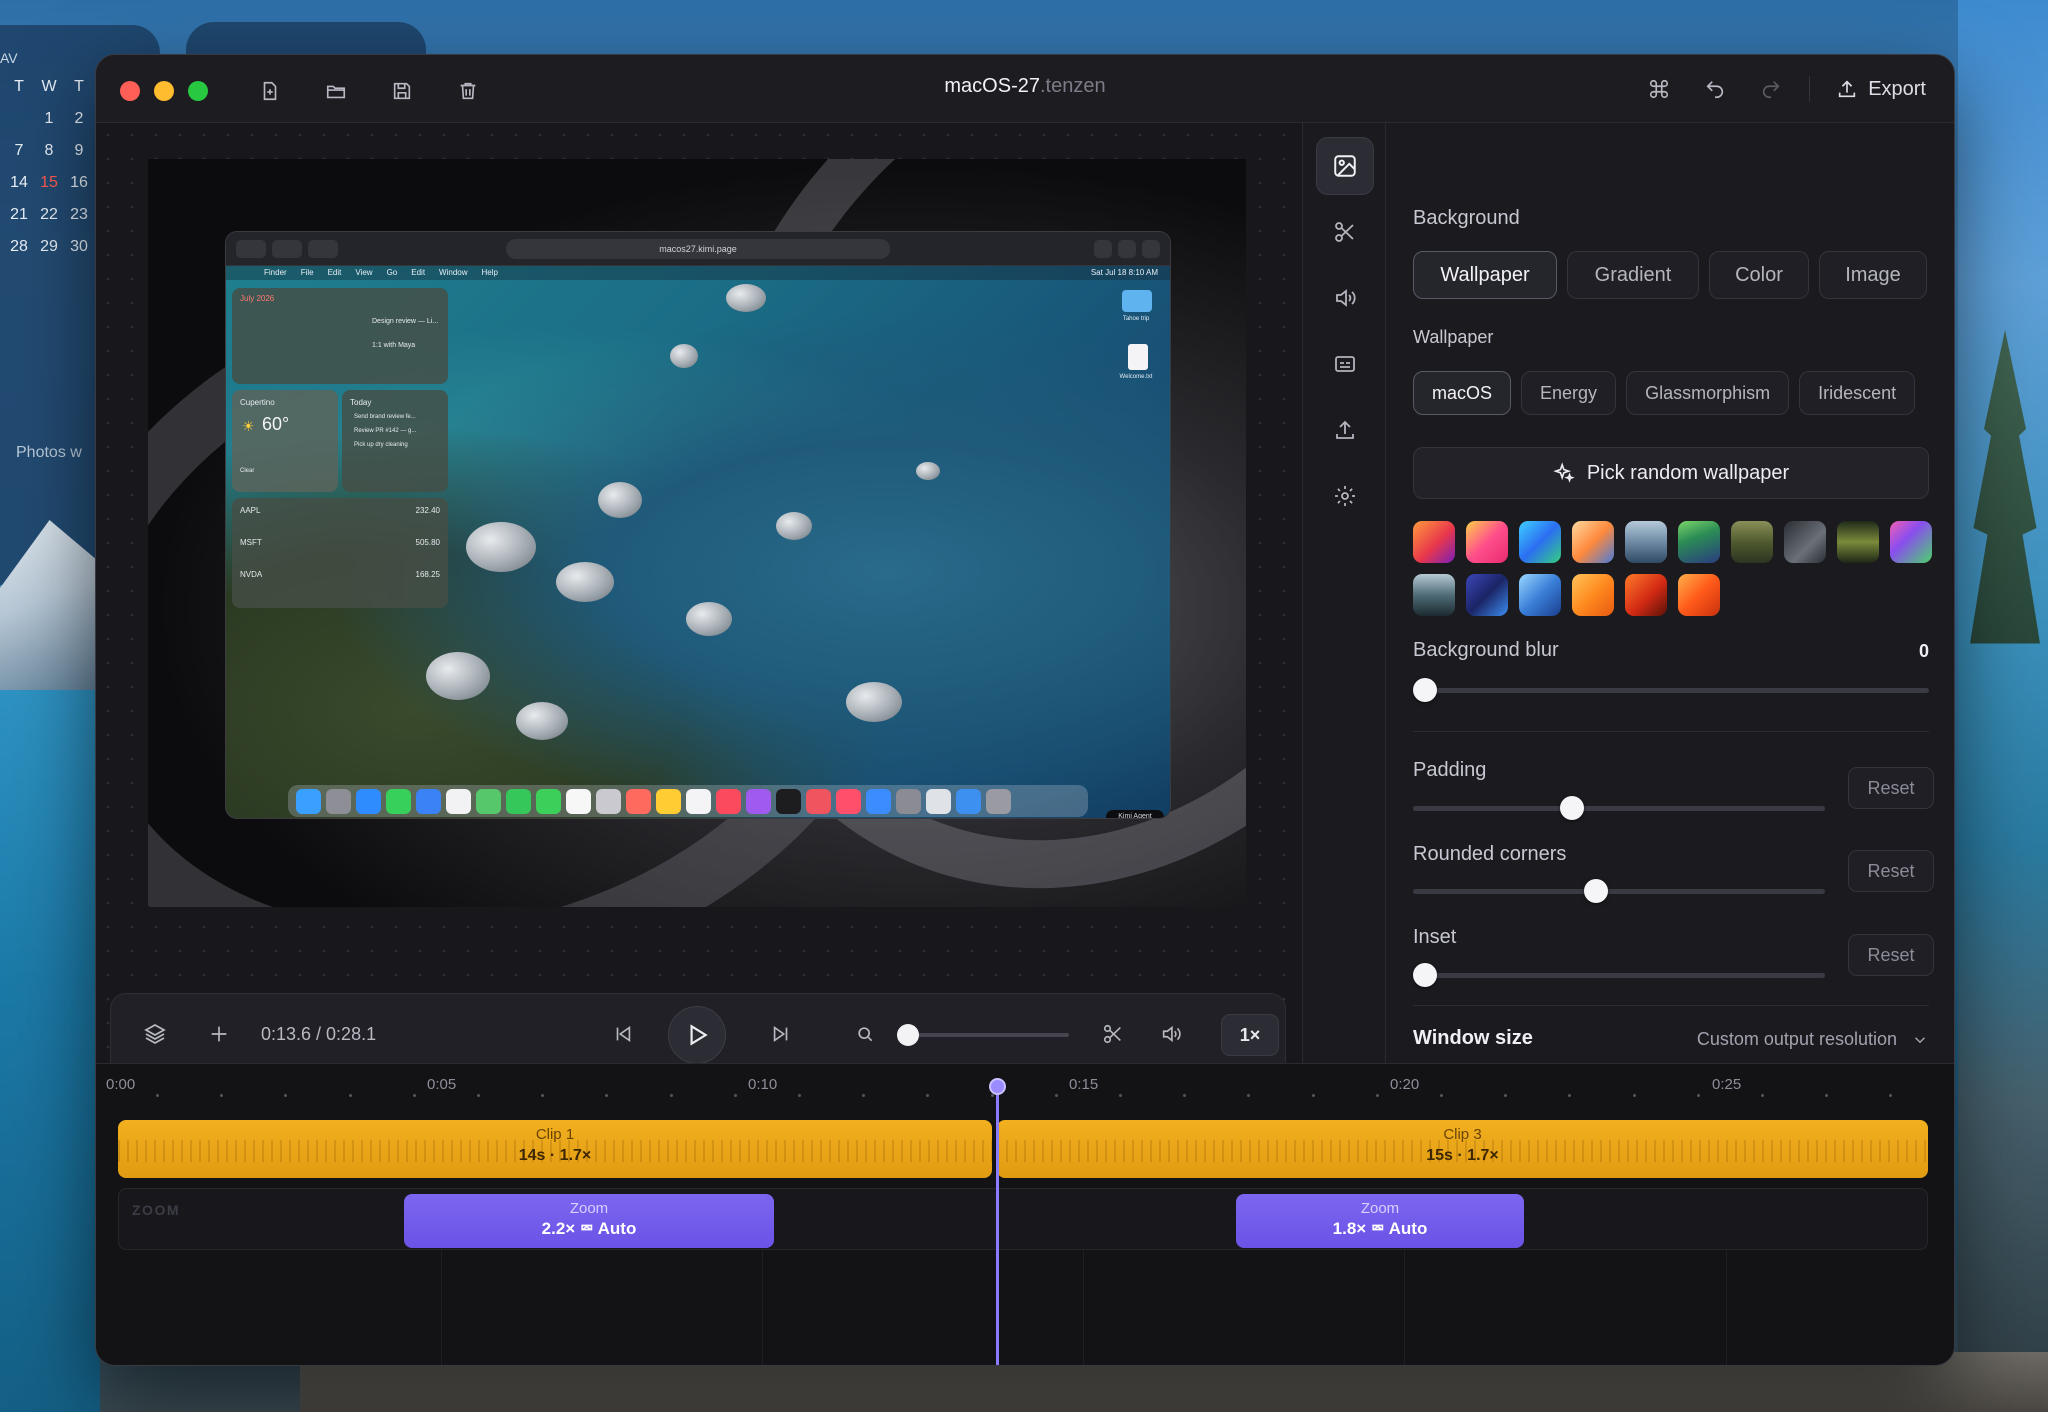 This screenshot has height=1412, width=2048. I want to click on export-tool-button, so click(1345, 430).